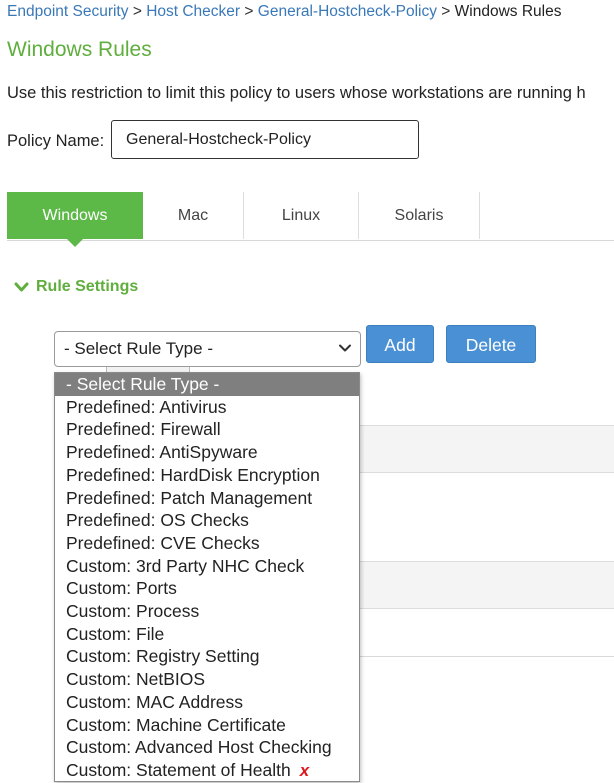 Image resolution: width=614 pixels, height=783 pixels. Describe the element at coordinates (207, 566) in the screenshot. I see `dropdown-option-3rd-party-nhc: Custom: 3rd Party NHC Check` at that location.